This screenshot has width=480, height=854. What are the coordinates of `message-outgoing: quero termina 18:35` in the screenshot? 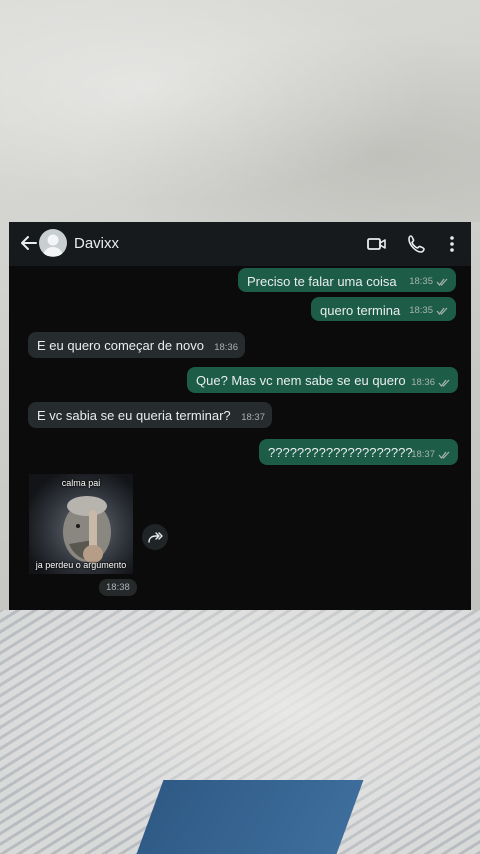 It's located at (383, 309).